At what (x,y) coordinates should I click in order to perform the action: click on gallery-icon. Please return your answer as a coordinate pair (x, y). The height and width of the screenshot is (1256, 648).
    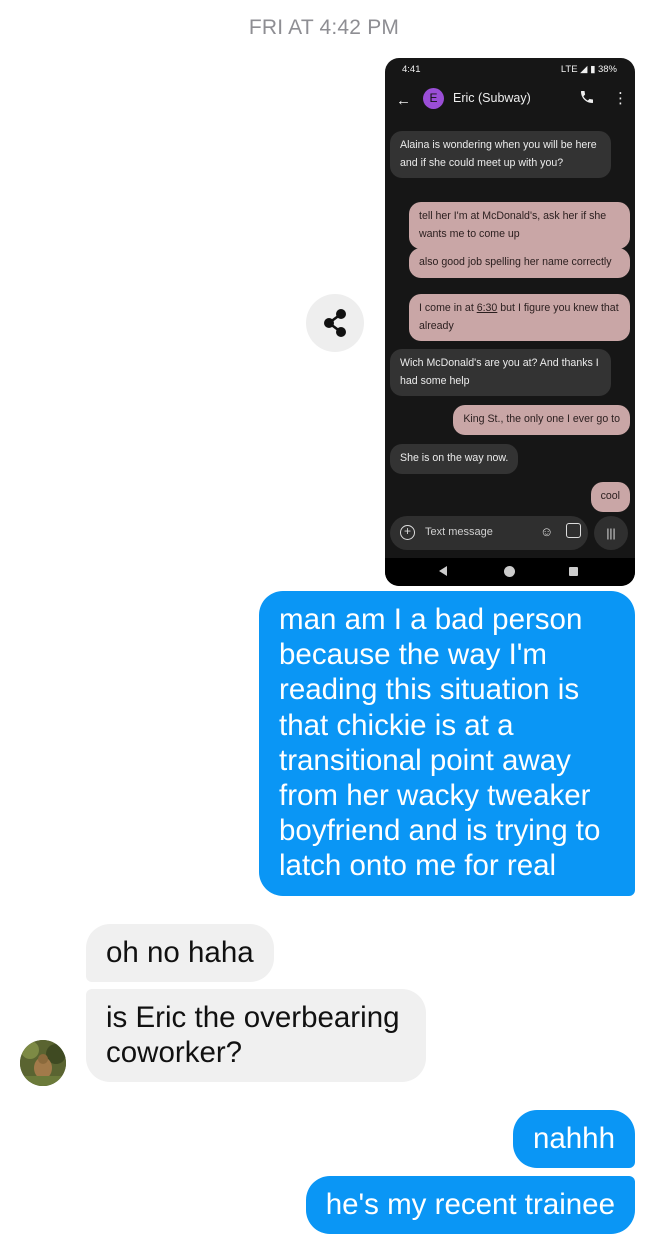
    Looking at the image, I should click on (573, 530).